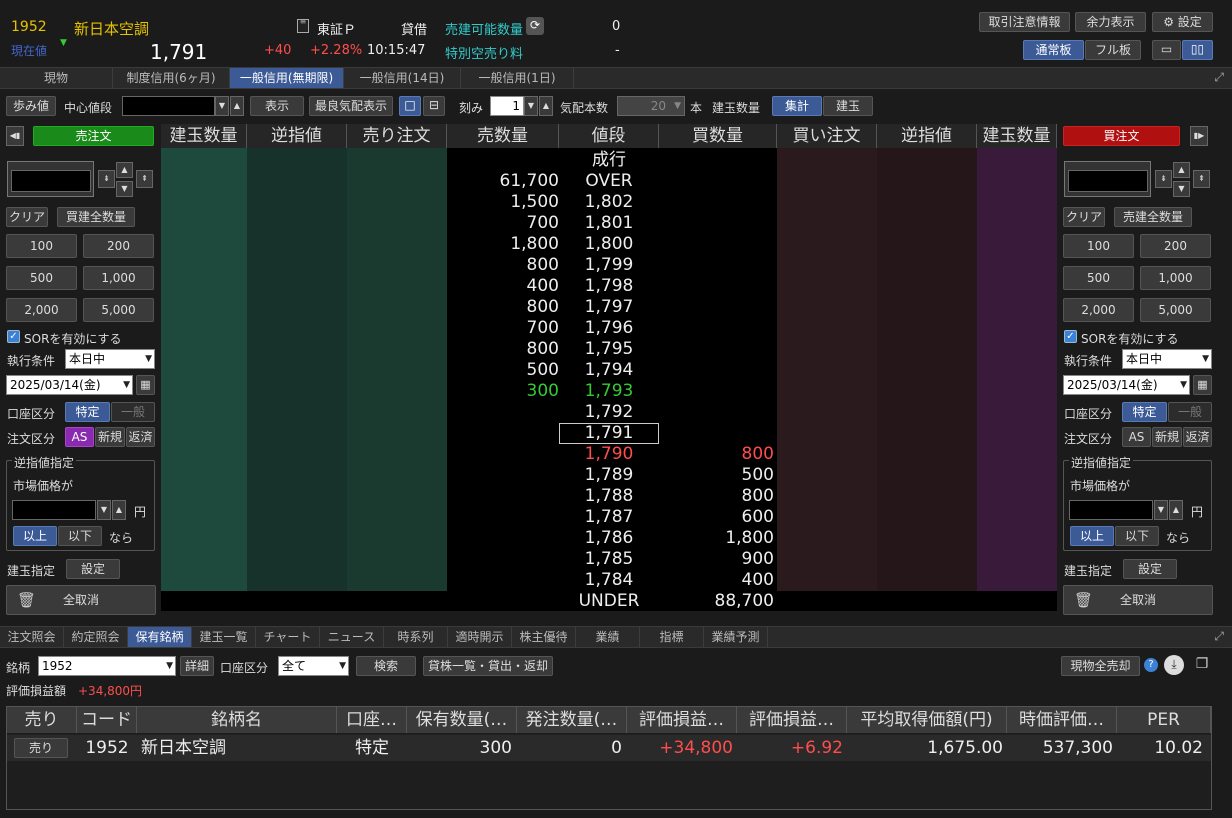 The width and height of the screenshot is (1232, 818). I want to click on order-return-button: 返済, so click(140, 437).